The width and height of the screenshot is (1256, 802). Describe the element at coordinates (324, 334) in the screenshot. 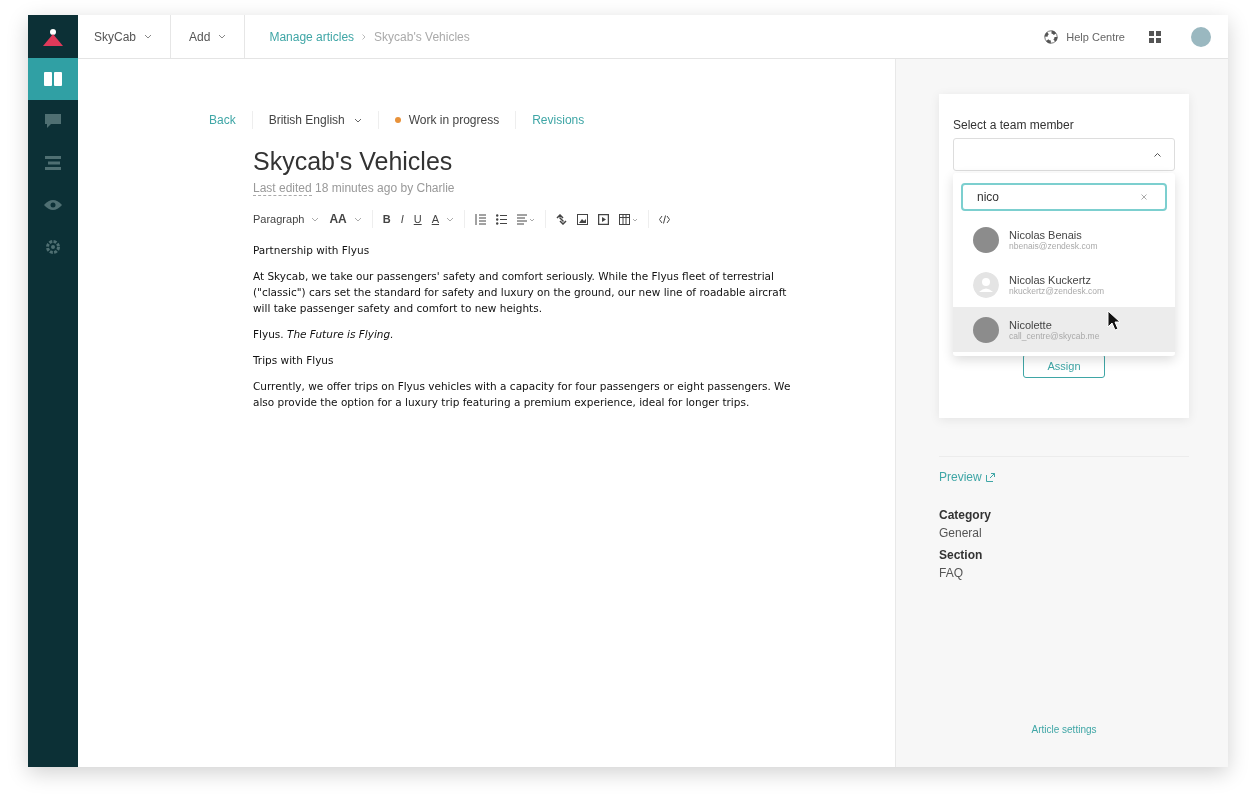

I see `body-paragraph: Flyus. The Future is Flying.` at that location.